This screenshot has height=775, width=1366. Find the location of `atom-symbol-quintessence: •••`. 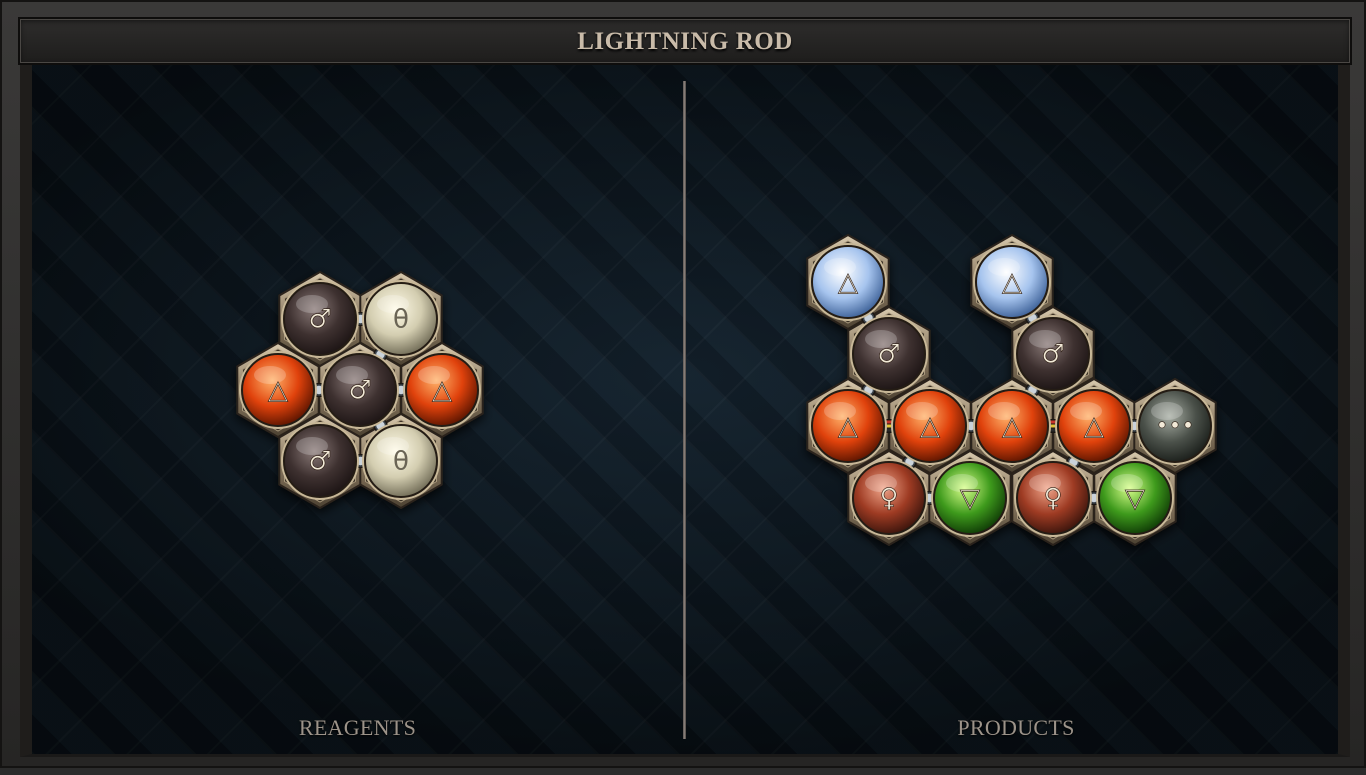

atom-symbol-quintessence: ••• is located at coordinates (1175, 426).